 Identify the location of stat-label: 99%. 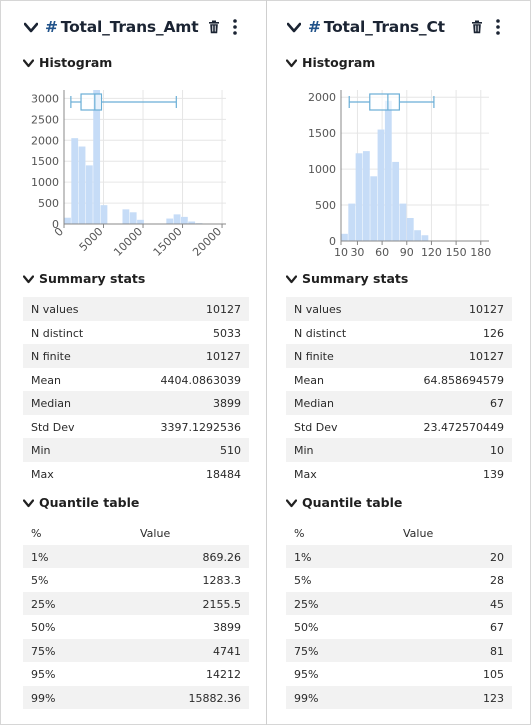
(43, 698).